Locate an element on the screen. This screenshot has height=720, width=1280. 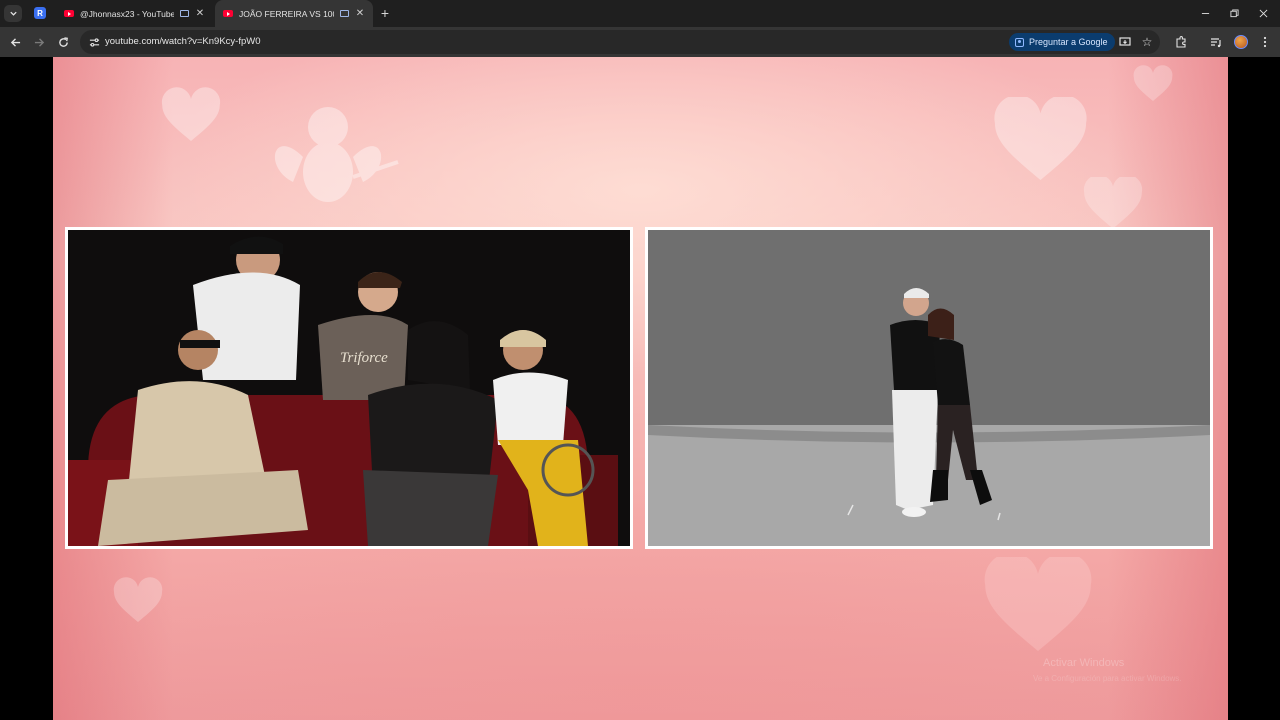
google-lens-icon is located at coordinates (1019, 42).